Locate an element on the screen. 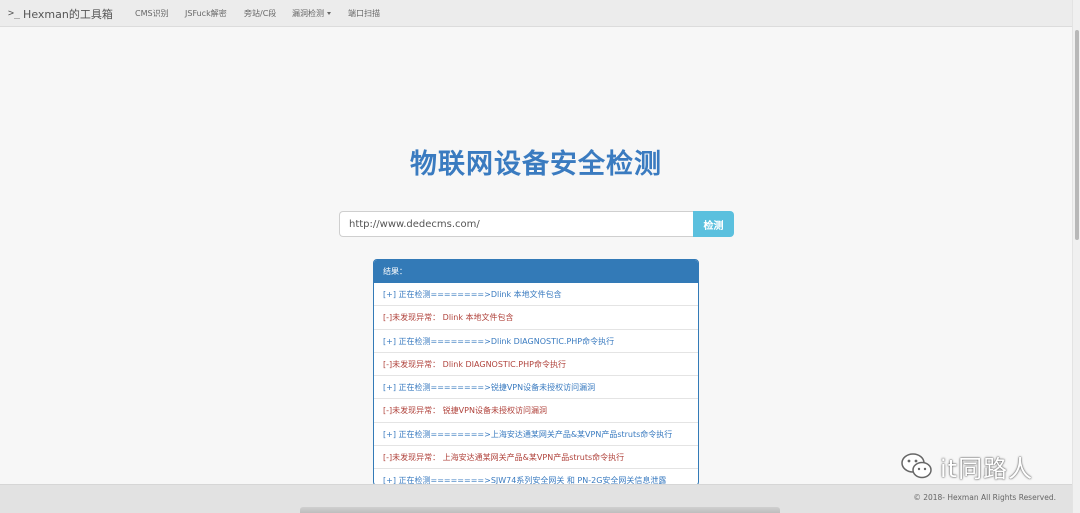  copyright-text: © 2018- Hexman All Rights Reserved. is located at coordinates (984, 497).